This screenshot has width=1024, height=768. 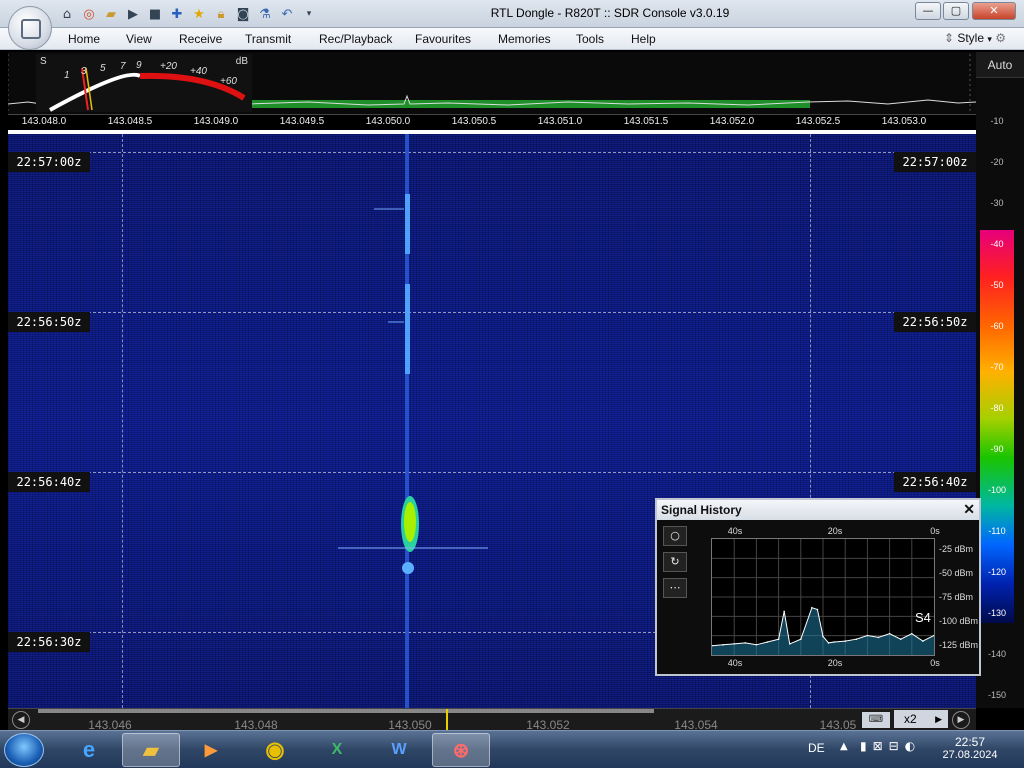 What do you see at coordinates (876, 720) in the screenshot?
I see `keyboard-icon: ⌨` at bounding box center [876, 720].